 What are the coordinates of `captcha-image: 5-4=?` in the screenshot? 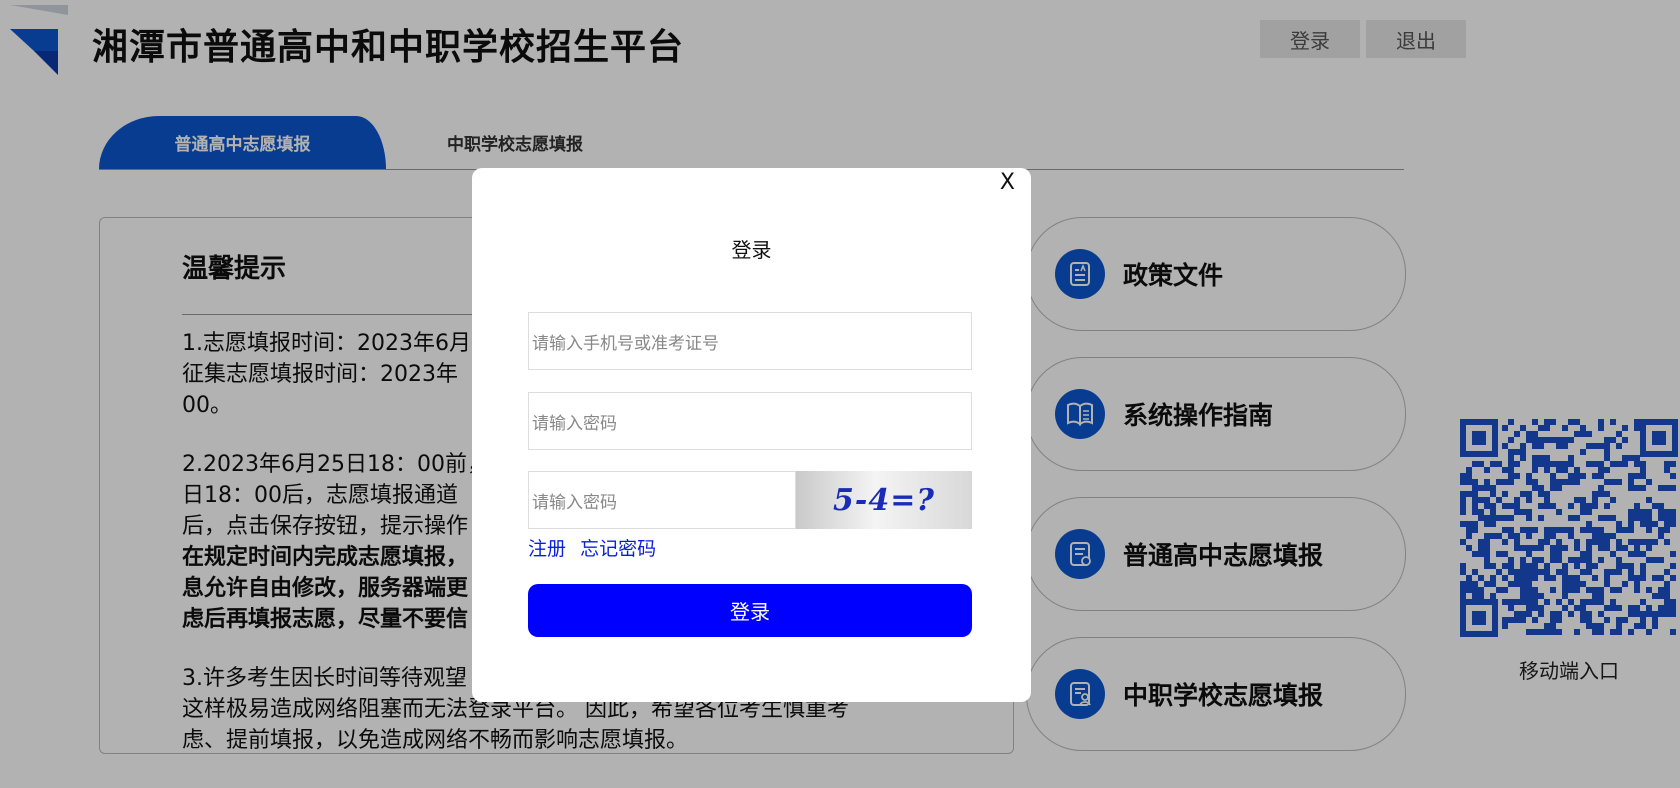 It's located at (884, 500).